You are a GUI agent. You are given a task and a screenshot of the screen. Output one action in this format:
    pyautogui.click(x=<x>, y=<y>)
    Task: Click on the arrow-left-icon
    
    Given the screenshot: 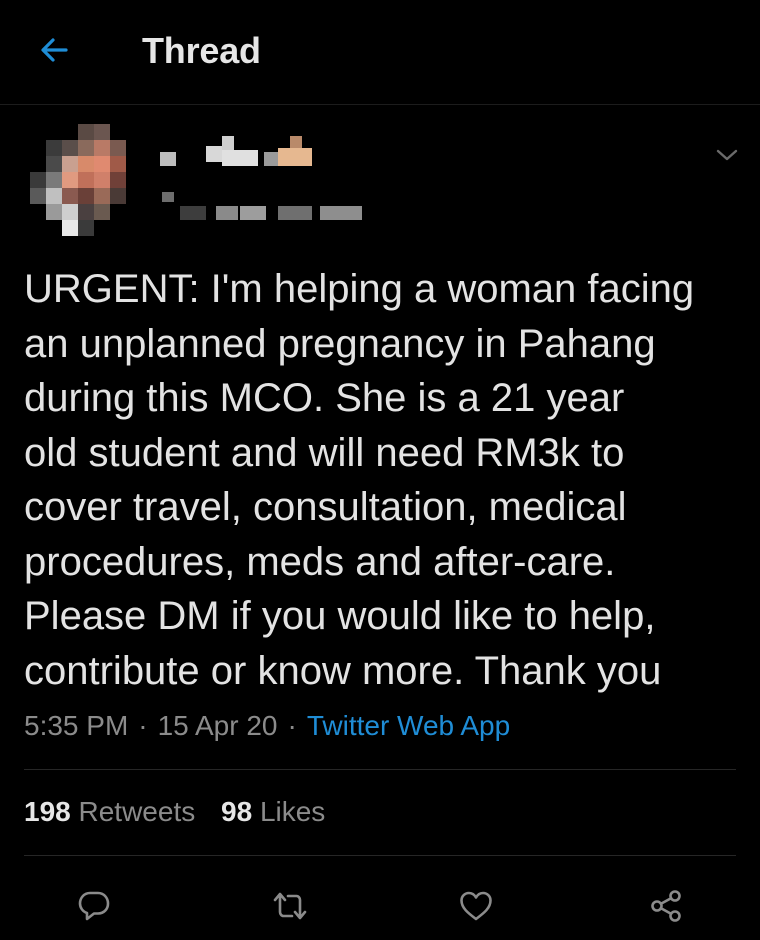 What is the action you would take?
    pyautogui.click(x=54, y=50)
    